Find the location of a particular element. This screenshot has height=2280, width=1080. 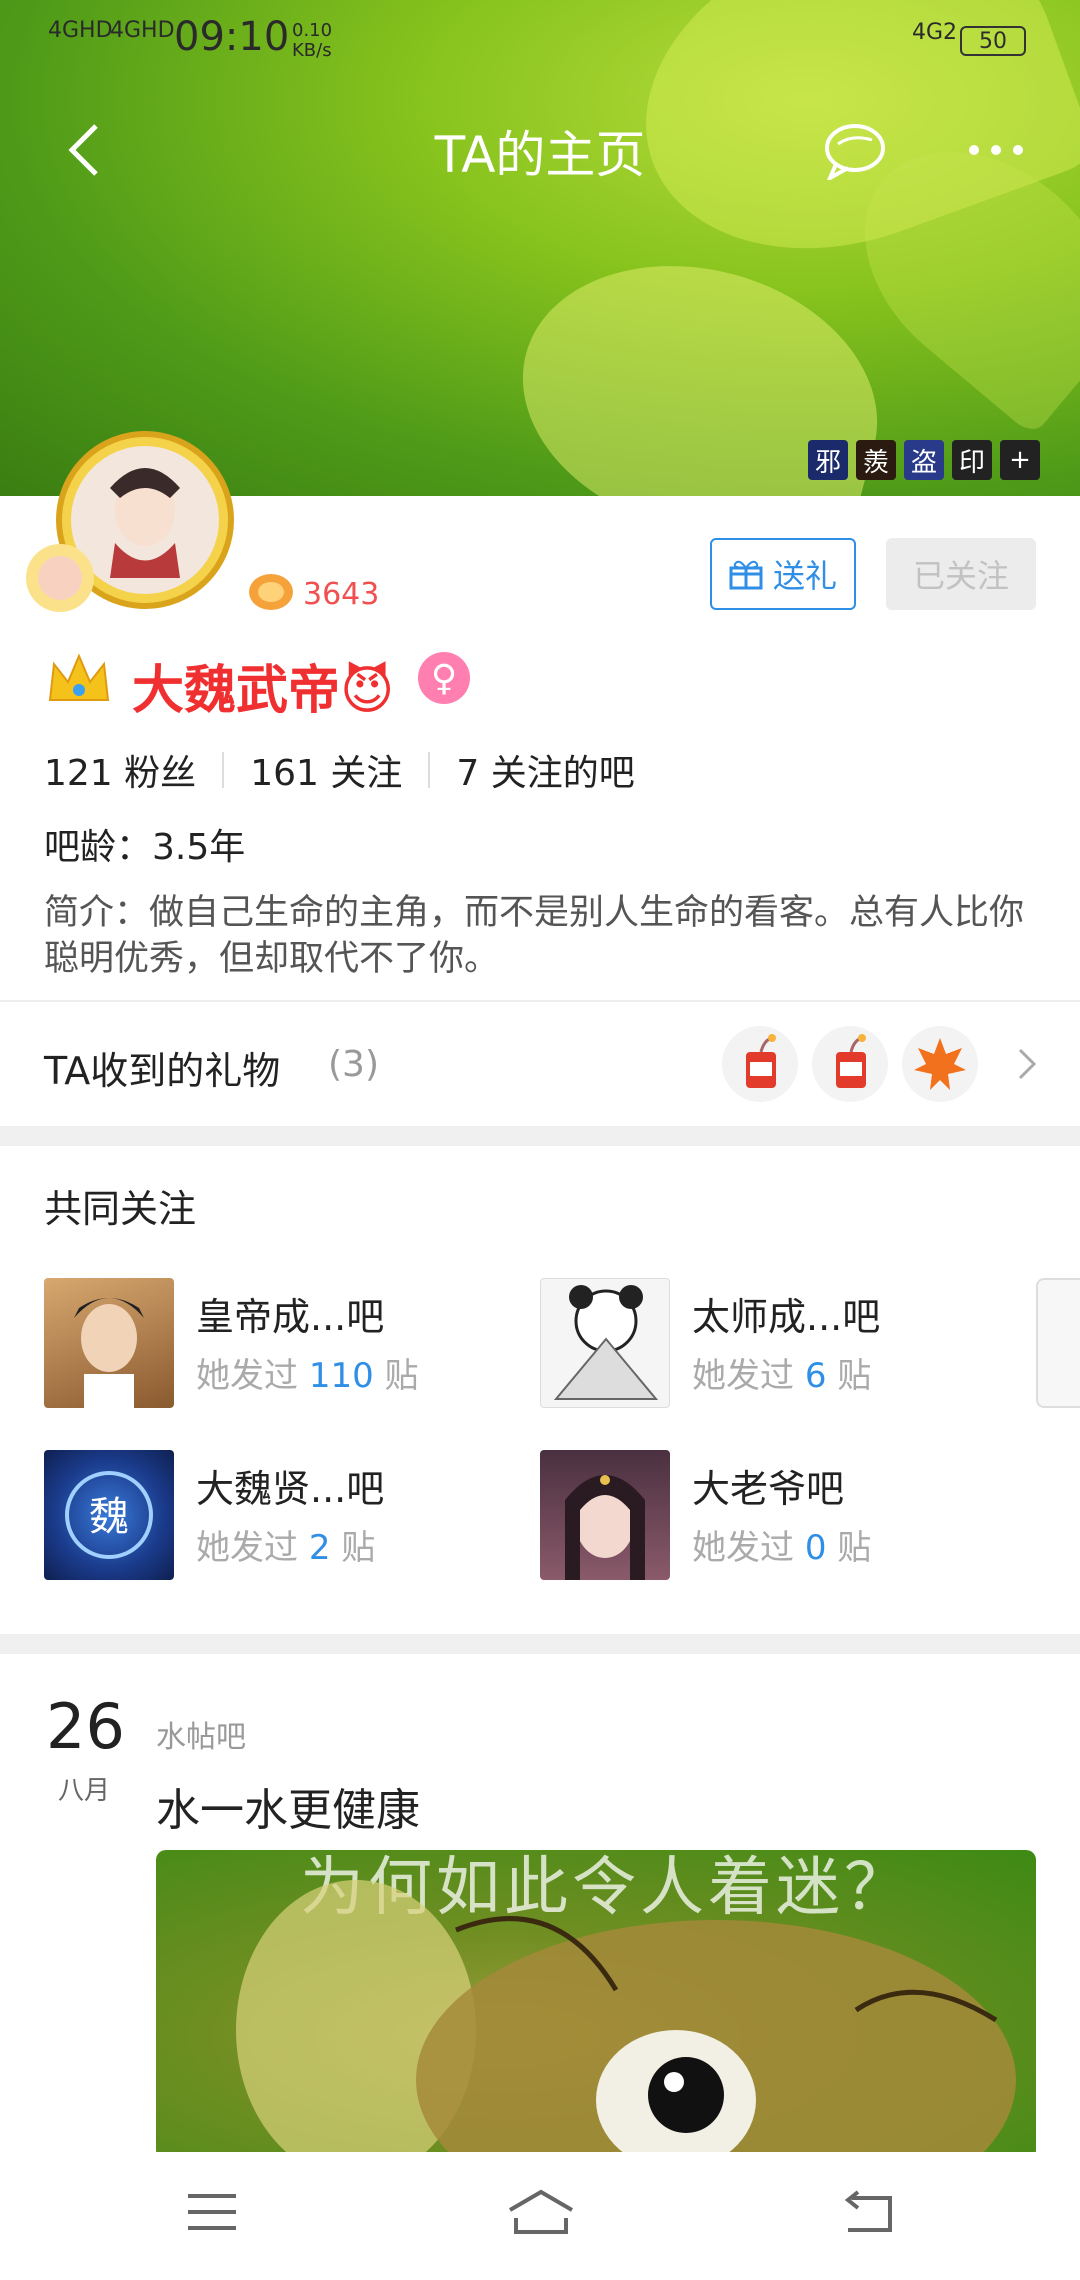

common-bar-item: 魏 大魏贤...吧 她发过 2 贴 is located at coordinates (274, 1515).